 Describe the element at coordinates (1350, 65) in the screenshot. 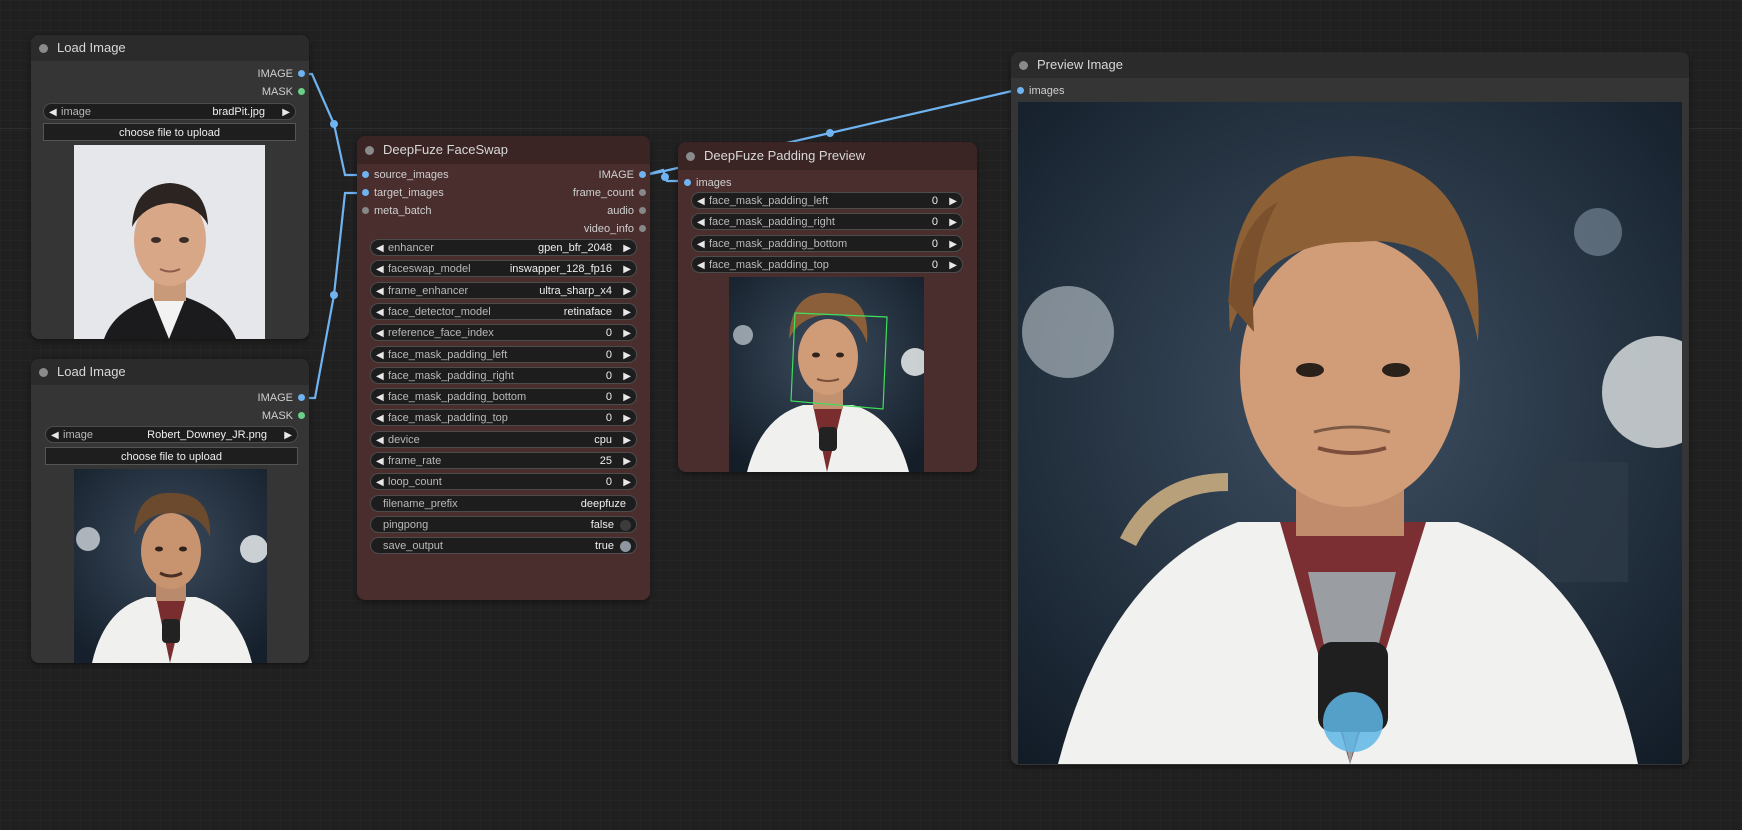

I see `node-title: Preview Image` at that location.